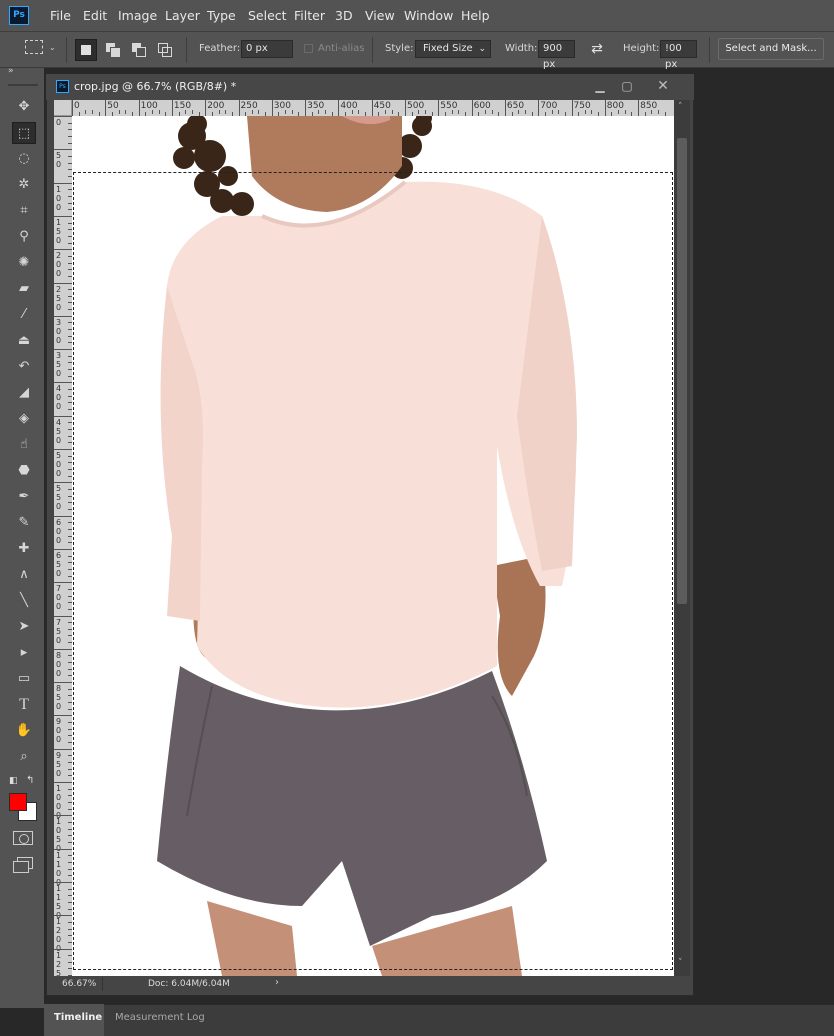 This screenshot has width=834, height=1036. Describe the element at coordinates (597, 49) in the screenshot. I see `swap-arrows-icon: ⇄` at that location.